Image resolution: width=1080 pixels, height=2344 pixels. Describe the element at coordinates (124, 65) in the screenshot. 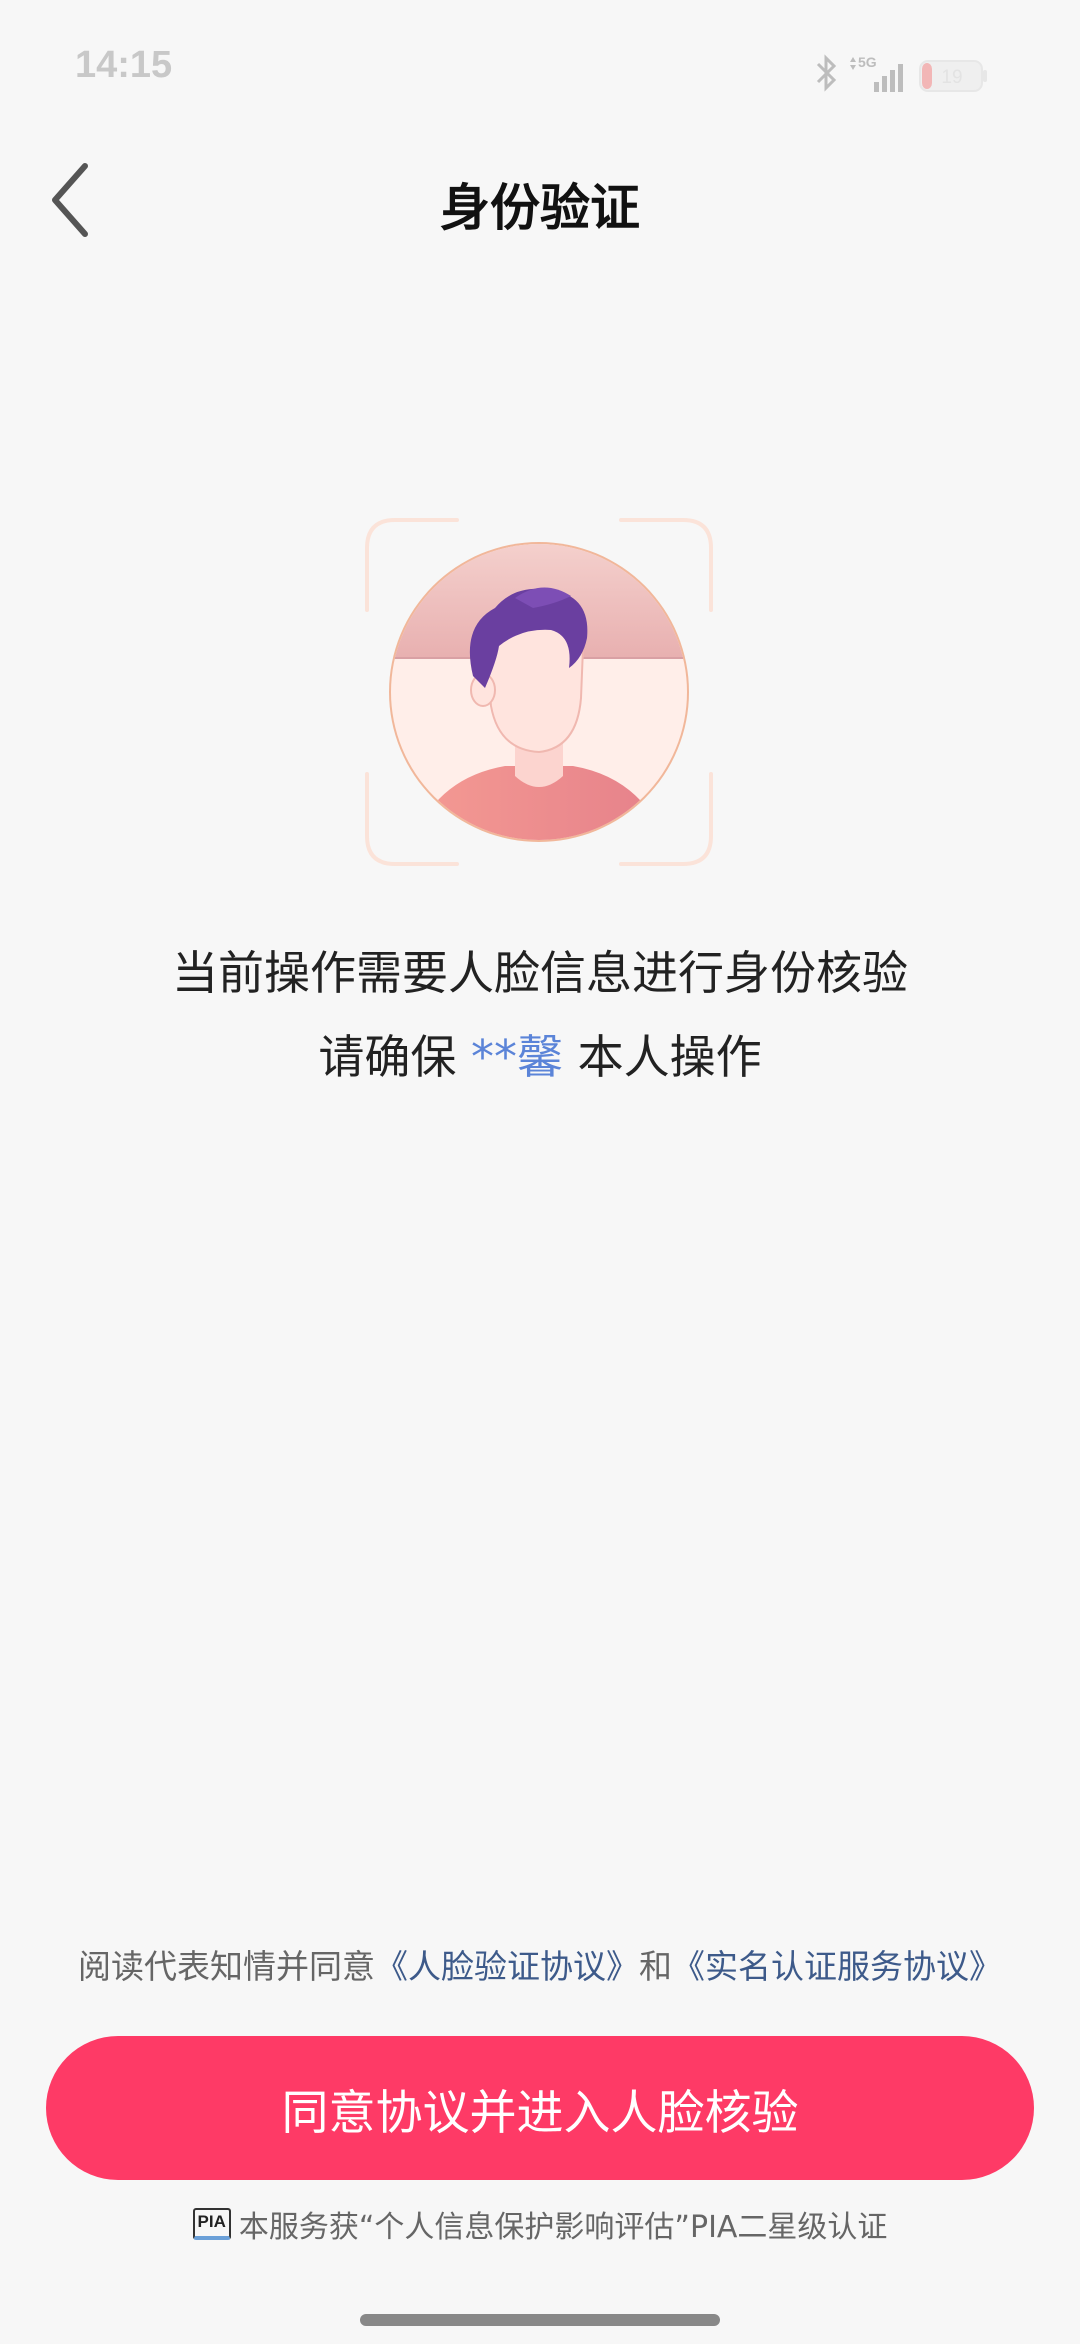

I see `status-time: 14:15` at that location.